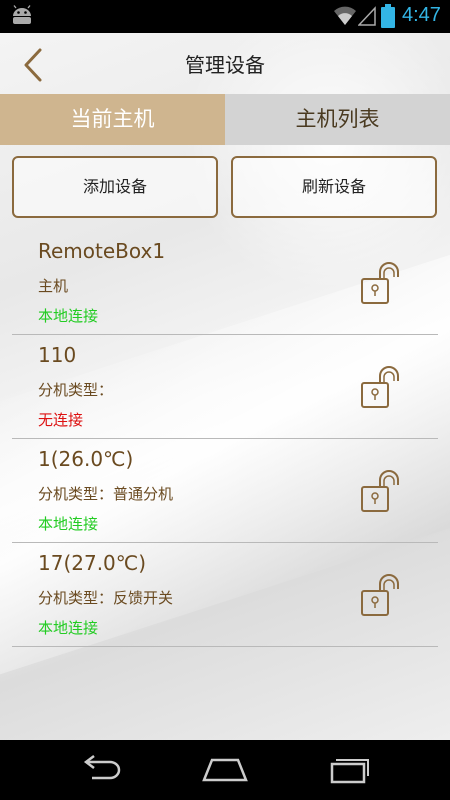 The height and width of the screenshot is (800, 450). I want to click on device-type: 主机, so click(53, 286).